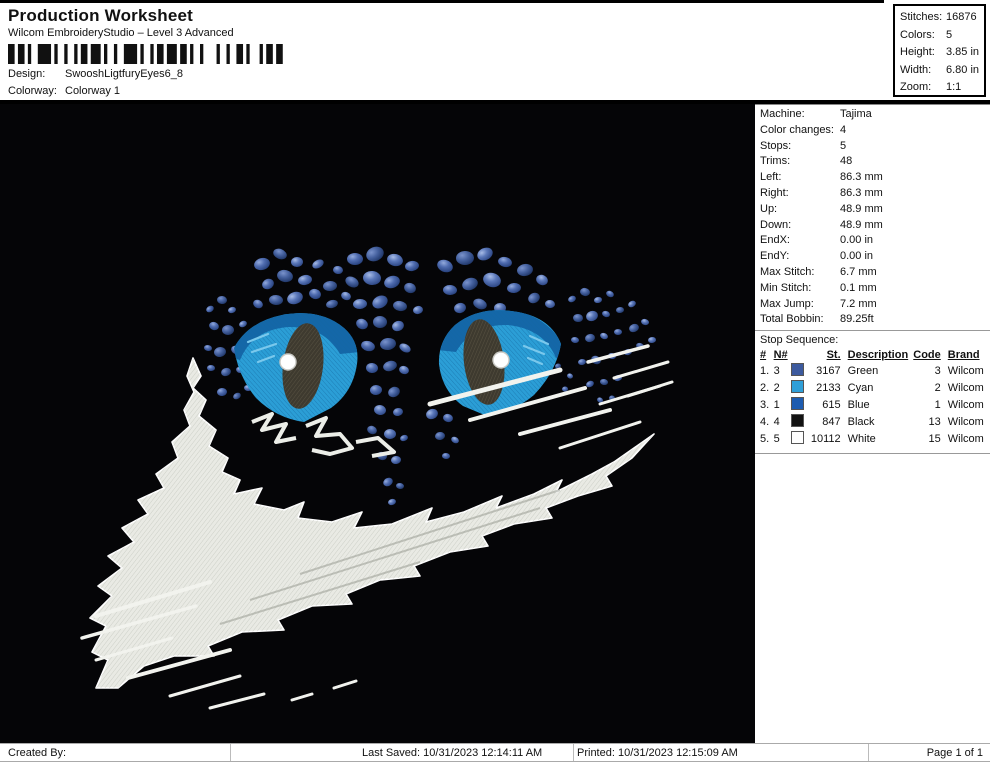 Image resolution: width=990 pixels, height=762 pixels. What do you see at coordinates (775, 240) in the screenshot?
I see `machine-info-row-label: EndX:` at bounding box center [775, 240].